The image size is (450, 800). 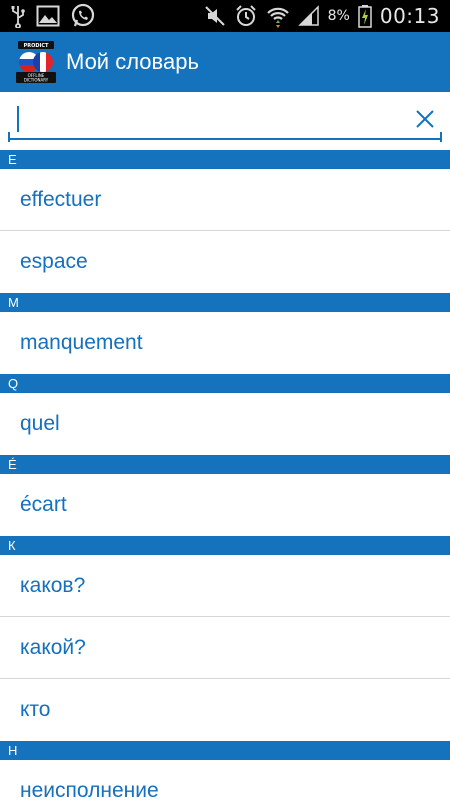 I want to click on battery-charging-icon, so click(x=365, y=16).